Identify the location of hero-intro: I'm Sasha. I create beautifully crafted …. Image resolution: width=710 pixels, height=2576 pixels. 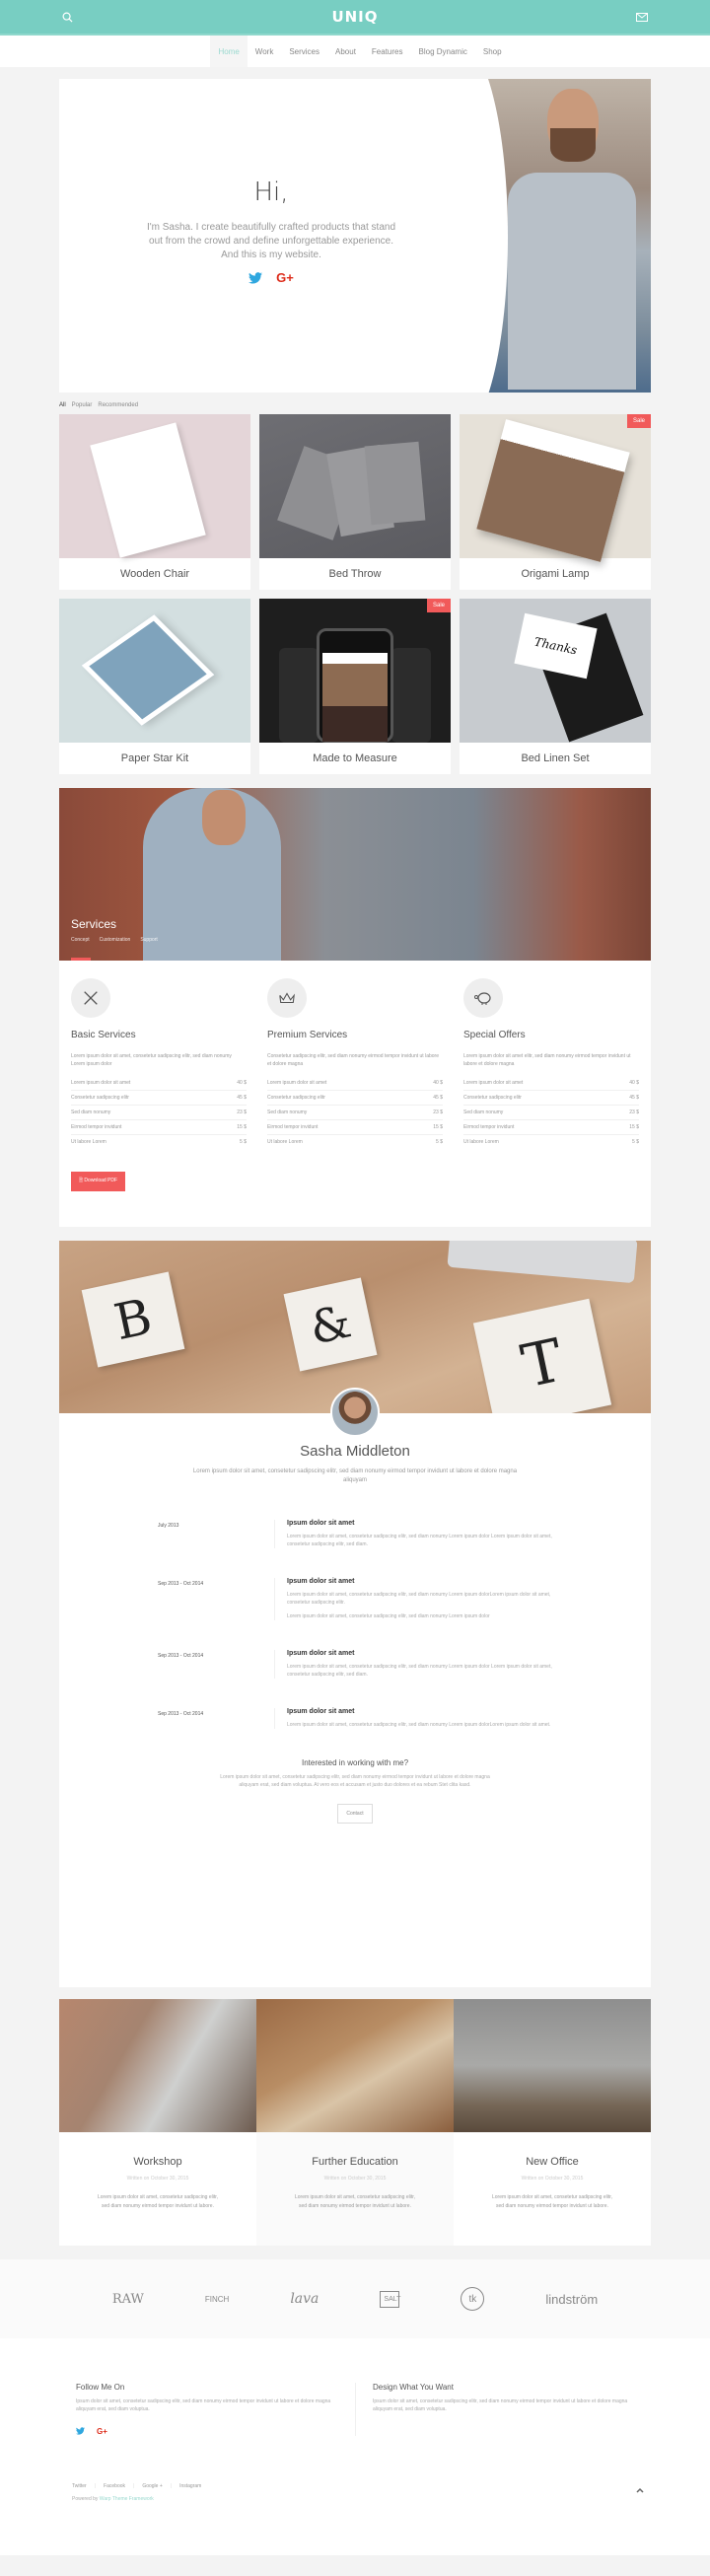
(271, 241).